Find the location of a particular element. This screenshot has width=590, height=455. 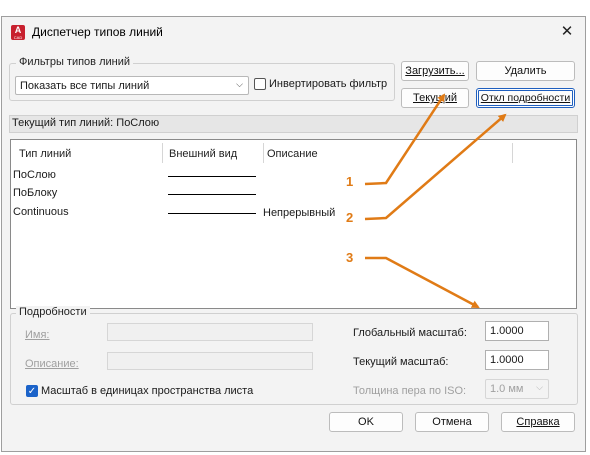

callout-arrows is located at coordinates (435, 201).